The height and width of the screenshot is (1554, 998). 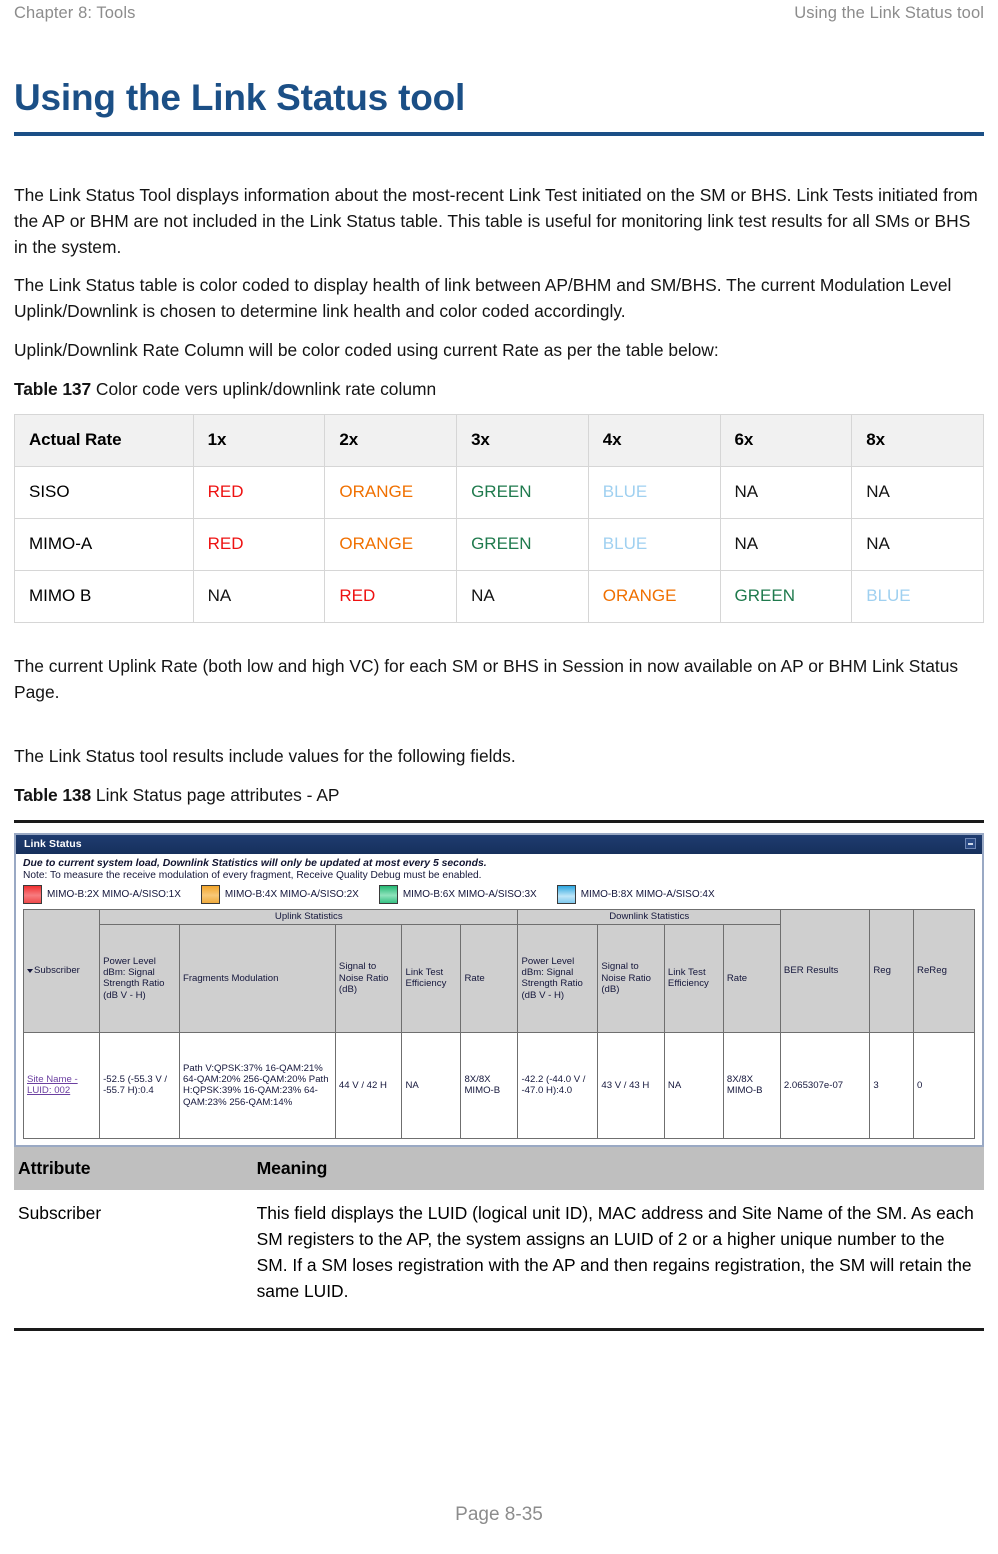 What do you see at coordinates (970, 844) in the screenshot?
I see `minimize-icon` at bounding box center [970, 844].